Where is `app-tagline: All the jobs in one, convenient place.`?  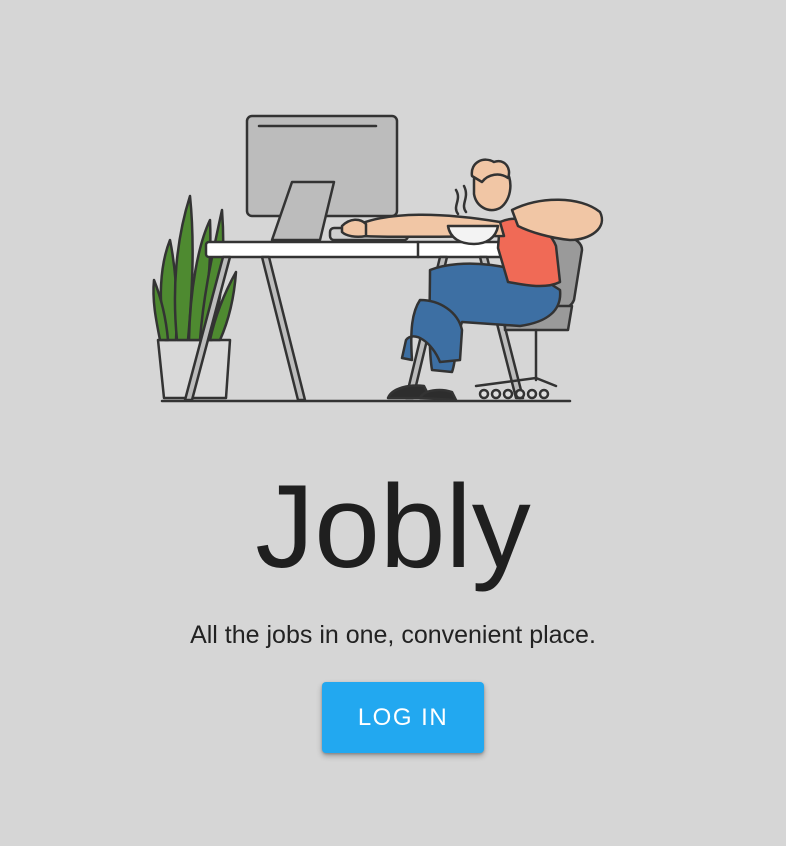
app-tagline: All the jobs in one, convenient place. is located at coordinates (393, 635).